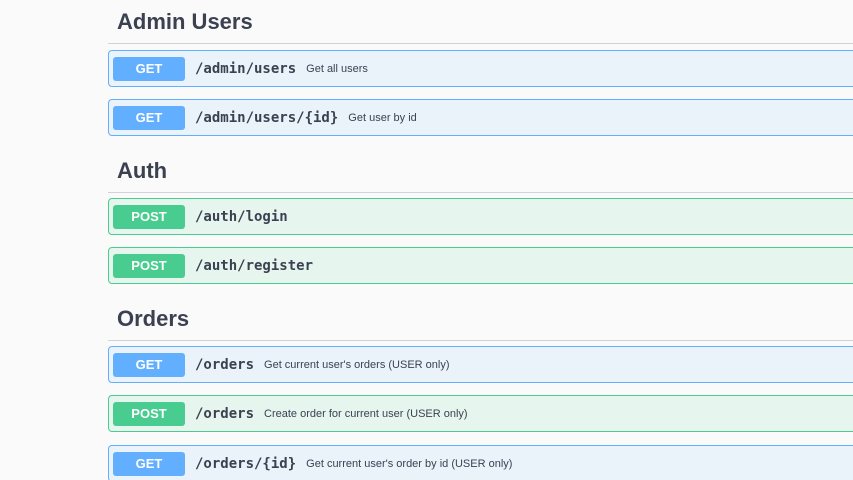 This screenshot has height=480, width=853. I want to click on operation-get-admin-user-by-id: GET /admin/users/{id} Get user by id, so click(480, 117).